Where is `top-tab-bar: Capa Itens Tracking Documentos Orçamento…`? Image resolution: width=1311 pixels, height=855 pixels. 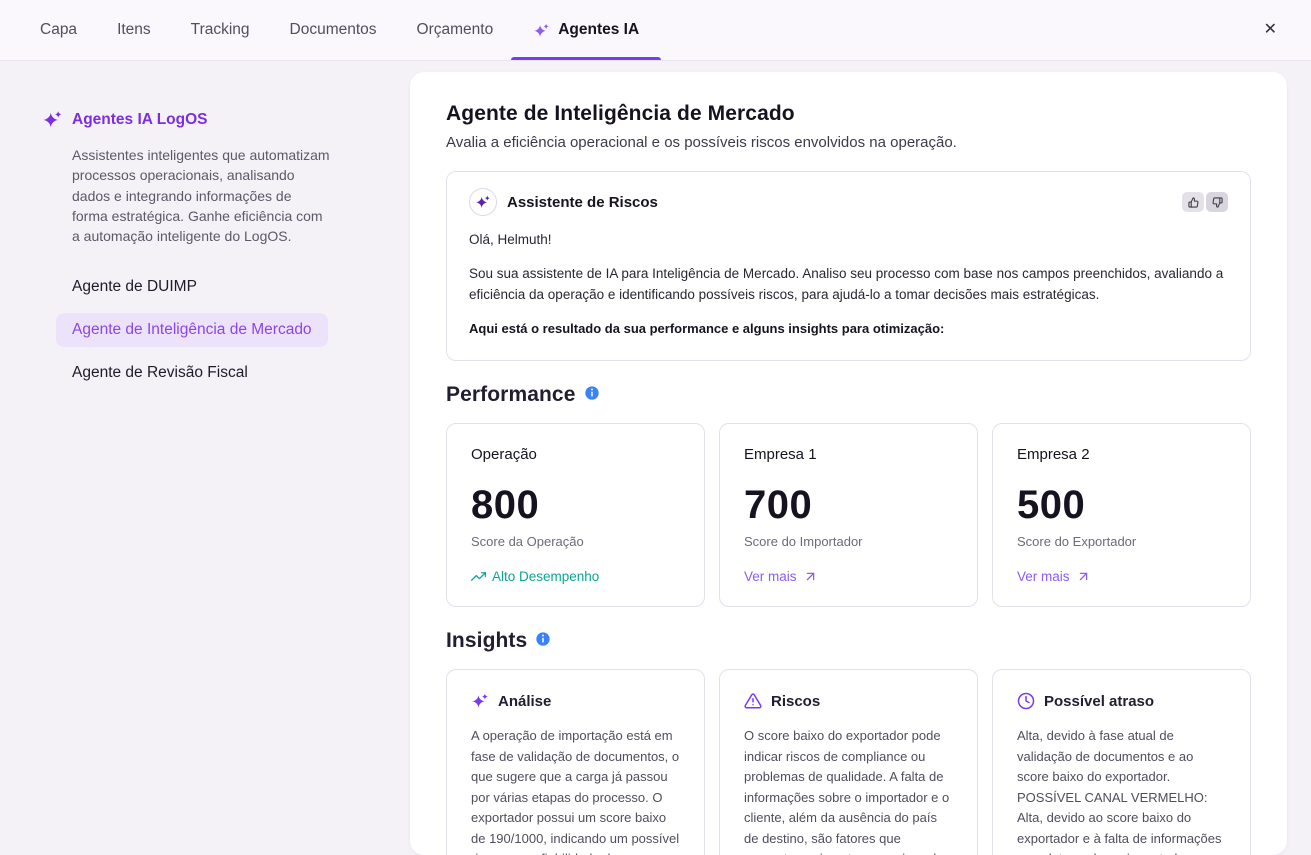
top-tab-bar: Capa Itens Tracking Documentos Orçamento… is located at coordinates (655, 30).